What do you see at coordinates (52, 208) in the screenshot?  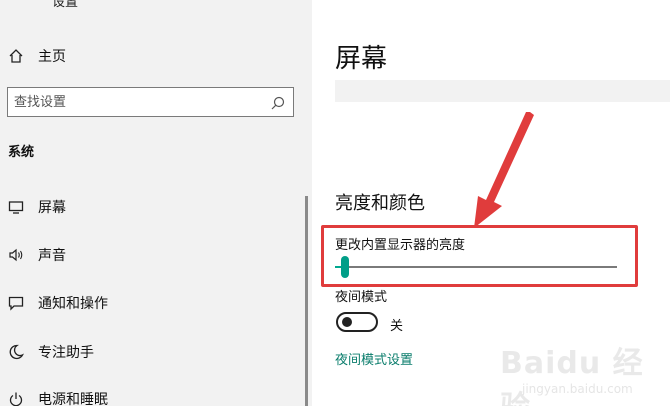 I see `sidebar-item-label: 屏幕` at bounding box center [52, 208].